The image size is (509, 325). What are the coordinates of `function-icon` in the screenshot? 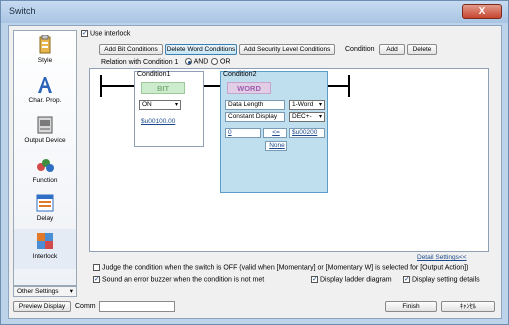 It's located at (45, 165).